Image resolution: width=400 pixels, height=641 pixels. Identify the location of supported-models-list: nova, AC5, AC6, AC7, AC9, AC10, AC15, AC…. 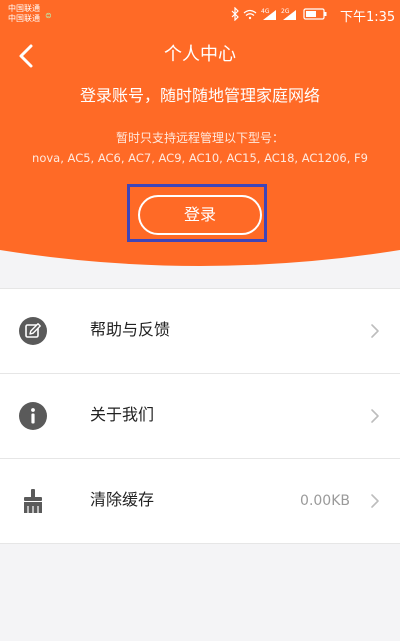
(200, 158).